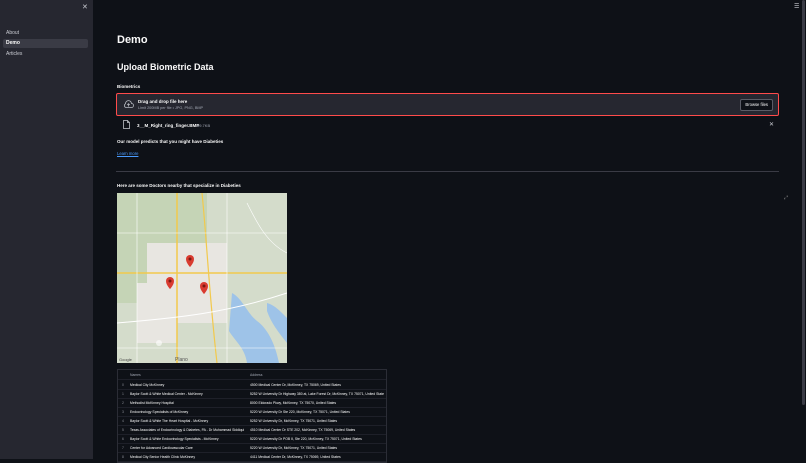 Image resolution: width=806 pixels, height=463 pixels. What do you see at coordinates (129, 86) in the screenshot?
I see `uploader-label: Biometrics` at bounding box center [129, 86].